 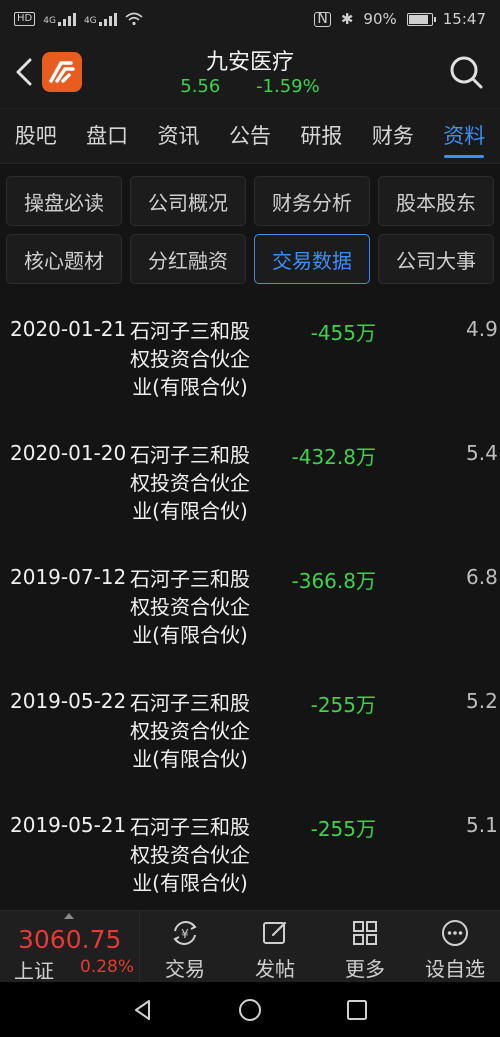 I want to click on post-label: 发帖, so click(x=275, y=969).